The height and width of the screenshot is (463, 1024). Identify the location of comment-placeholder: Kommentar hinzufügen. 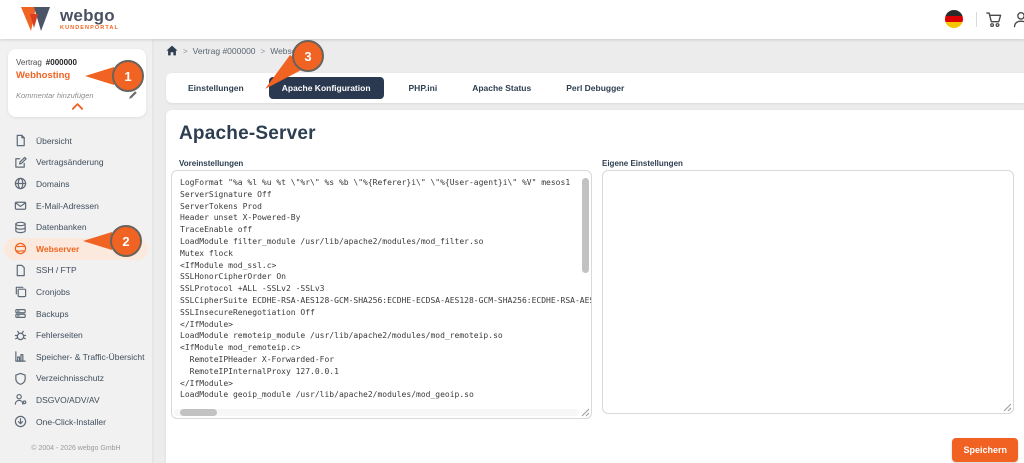
(55, 95).